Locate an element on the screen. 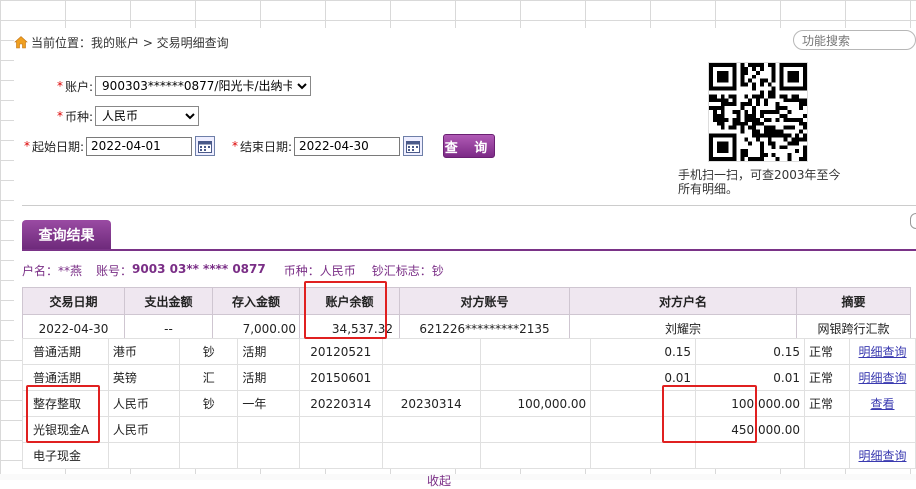  list-item: 普通活期 港币钞活期 20120521 0.15 0.15 正常 明细查询 is located at coordinates (469, 351).